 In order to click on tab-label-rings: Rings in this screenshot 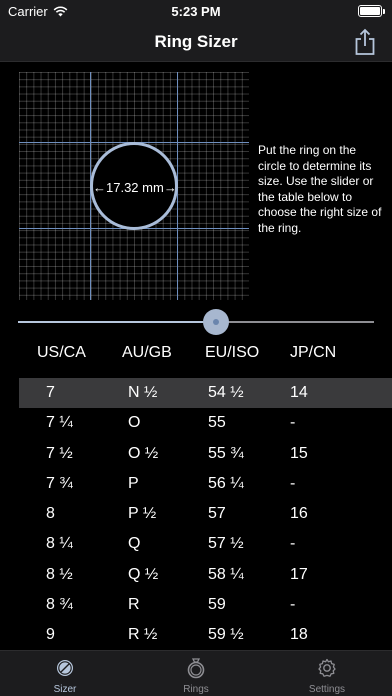, I will do `click(196, 689)`.